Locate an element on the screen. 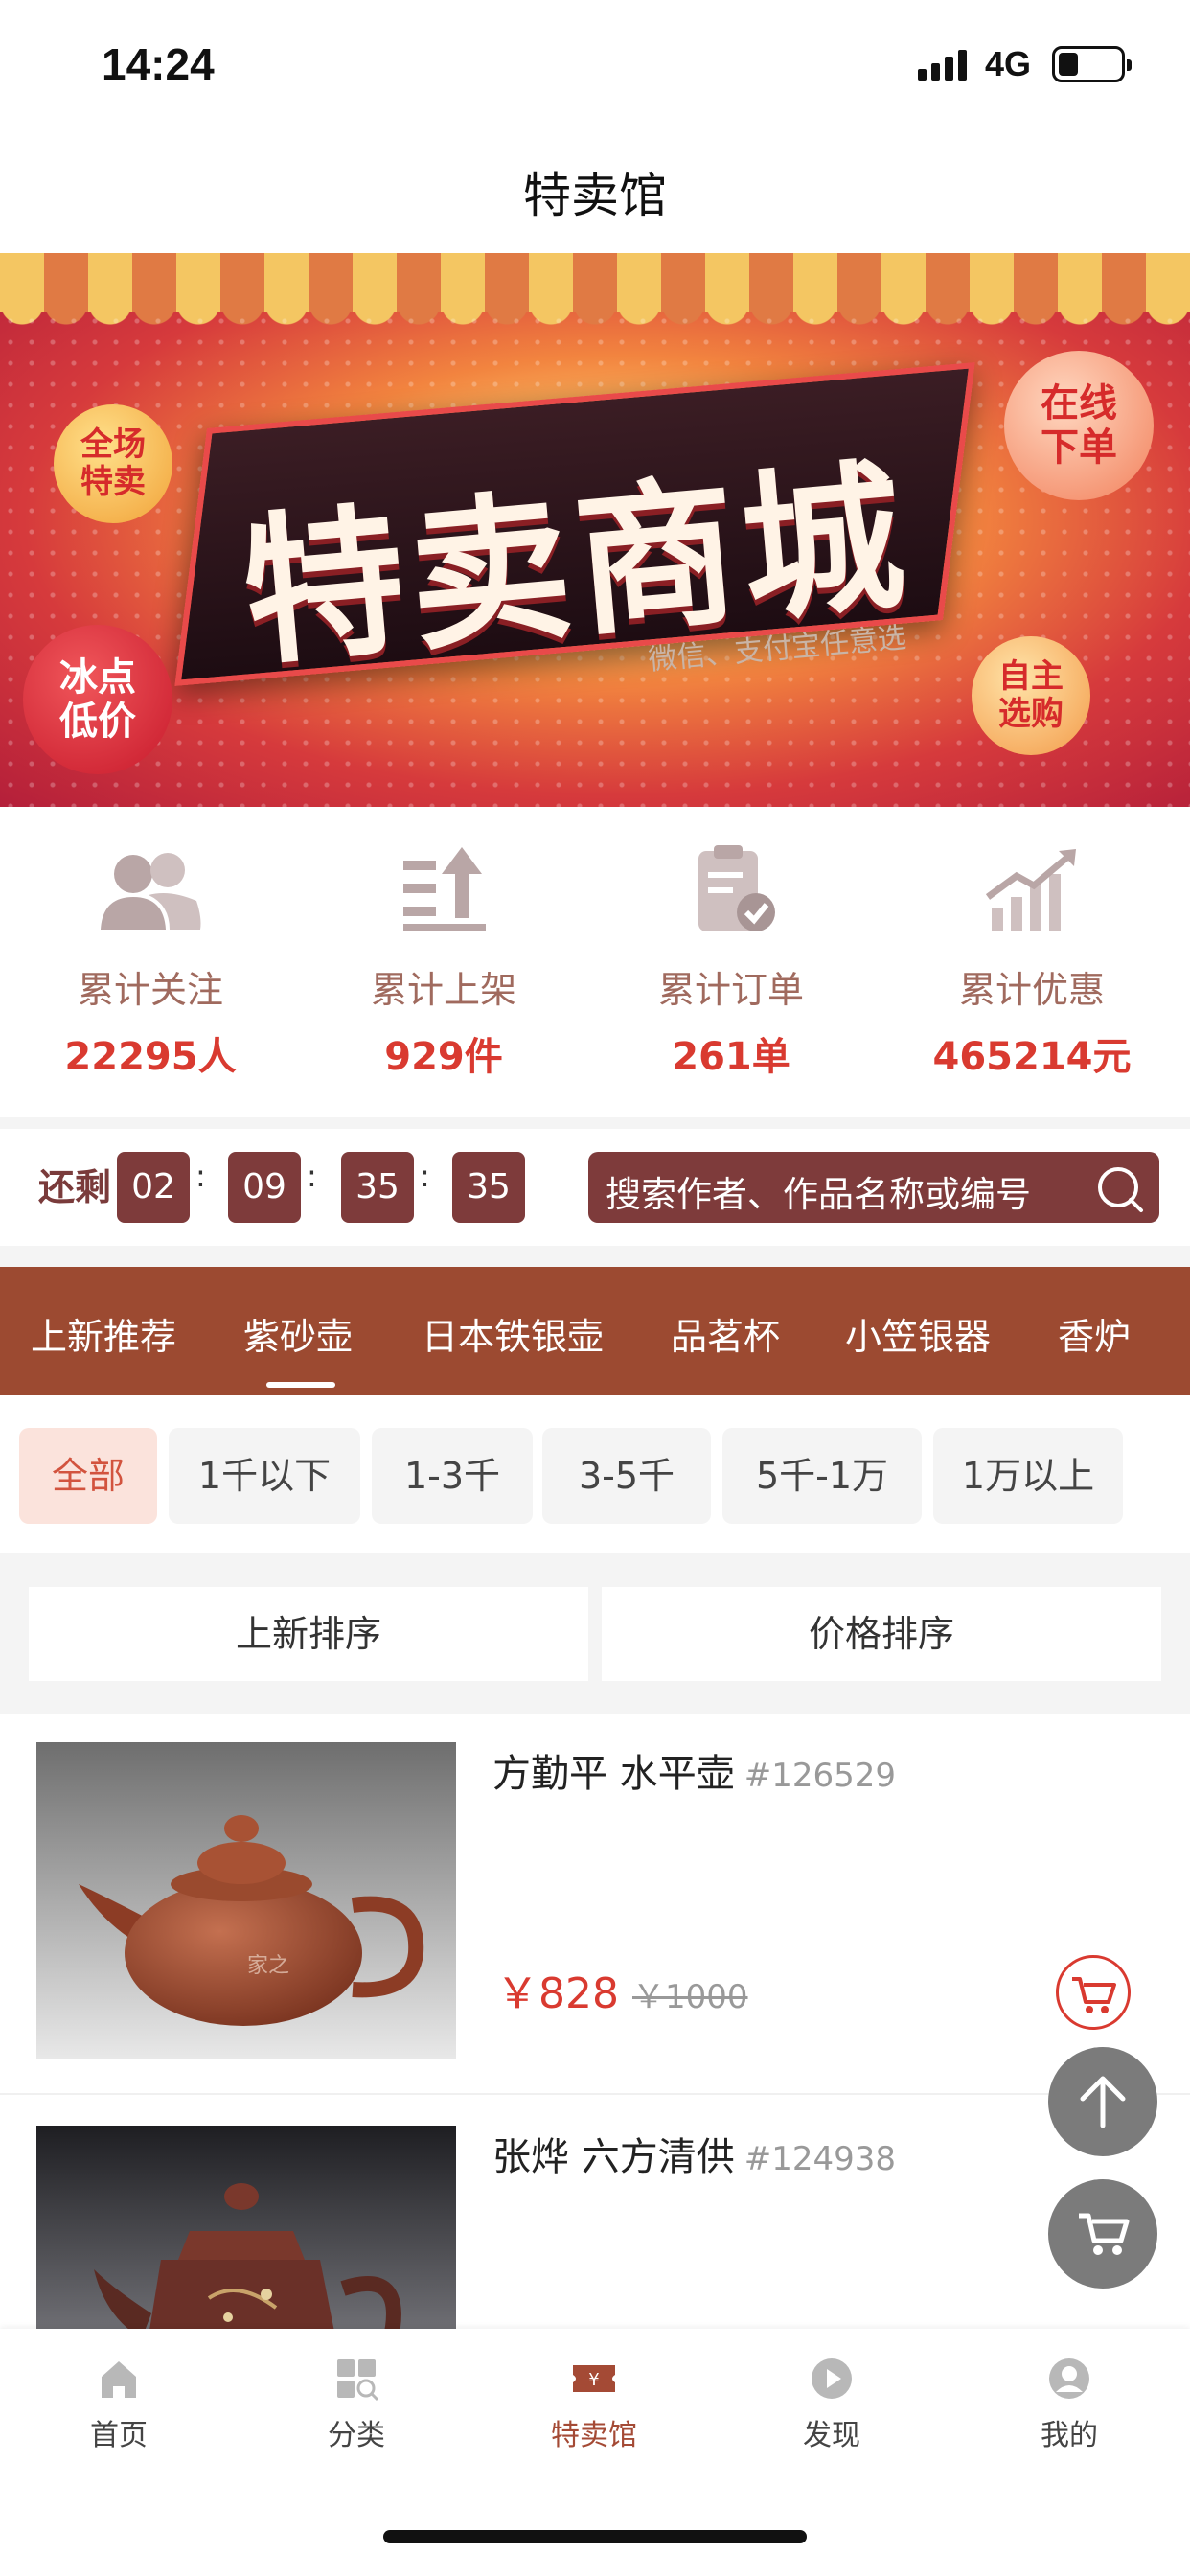 The image size is (1190, 2576). tab-category-silver: 小笠银器 is located at coordinates (918, 1333).